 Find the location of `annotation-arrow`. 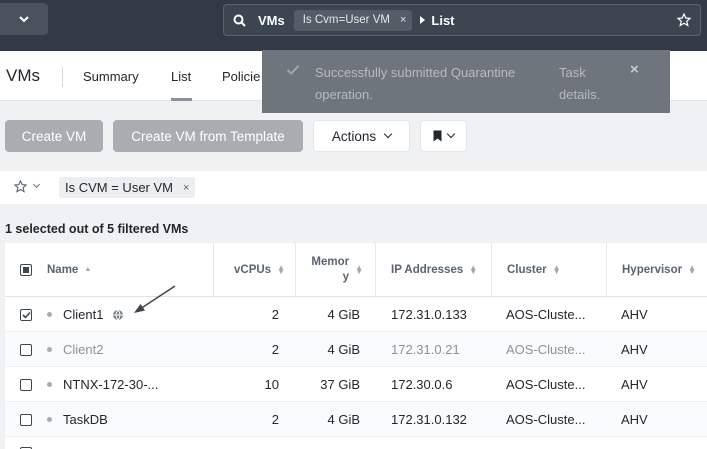

annotation-arrow is located at coordinates (155, 299).